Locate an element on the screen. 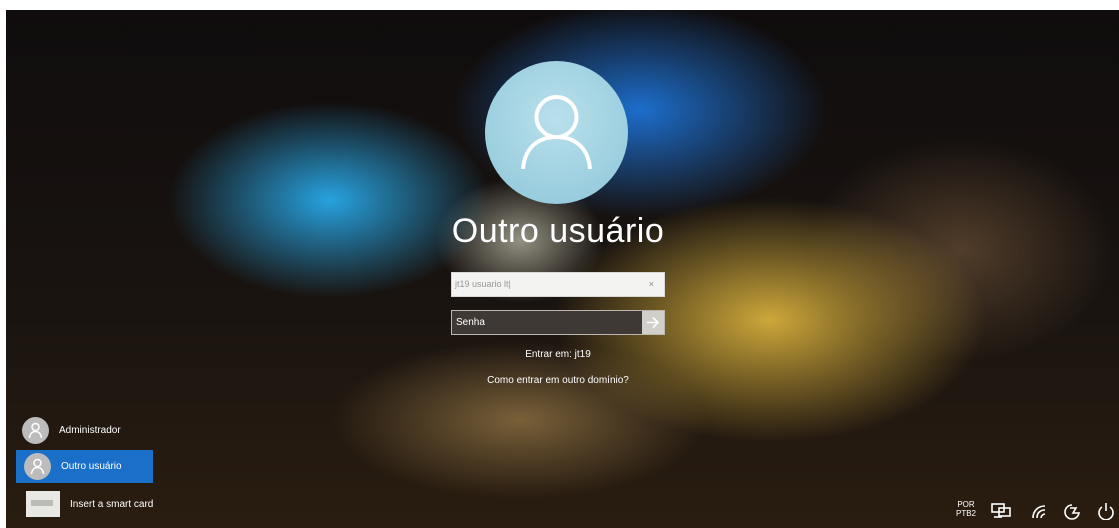 This screenshot has width=1119, height=528. language-indicator: POR PTB2 is located at coordinates (966, 509).